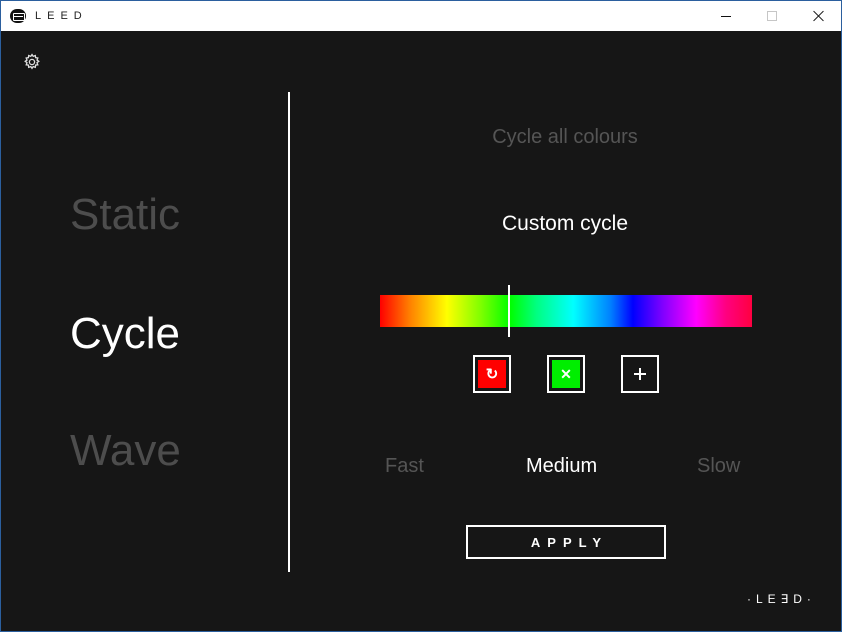 The image size is (842, 632). I want to click on colour-swatch-red: ↻, so click(492, 374).